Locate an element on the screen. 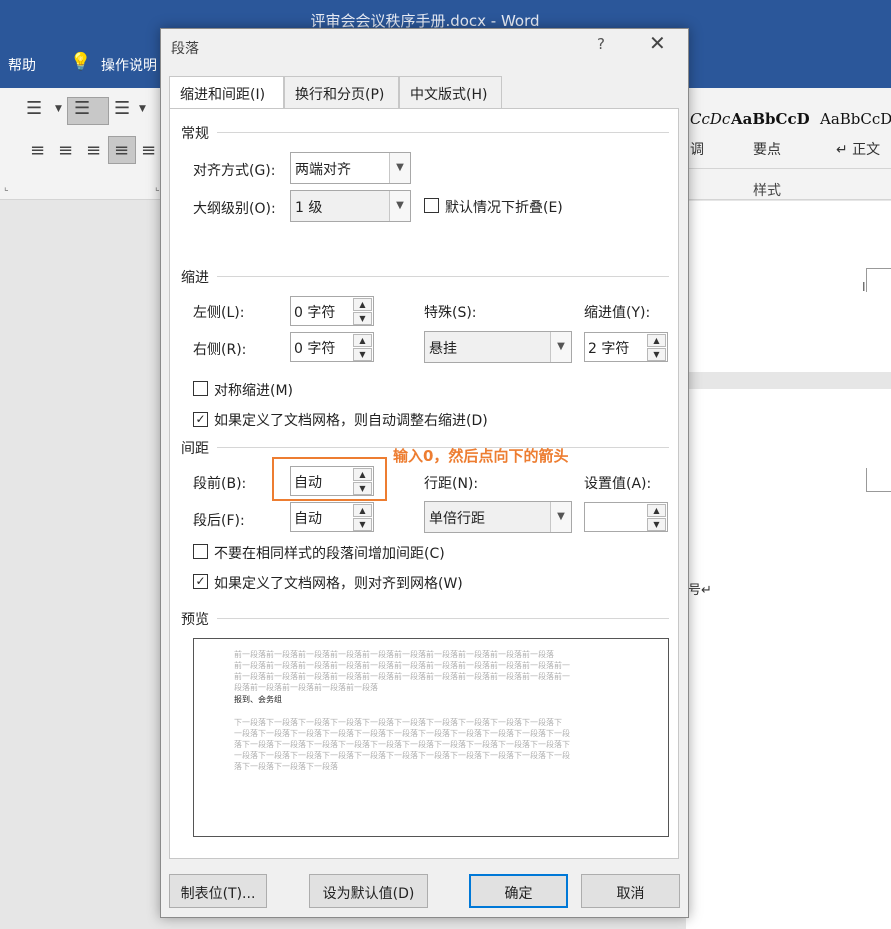 The width and height of the screenshot is (891, 929). close-icon: ✕ is located at coordinates (657, 43).